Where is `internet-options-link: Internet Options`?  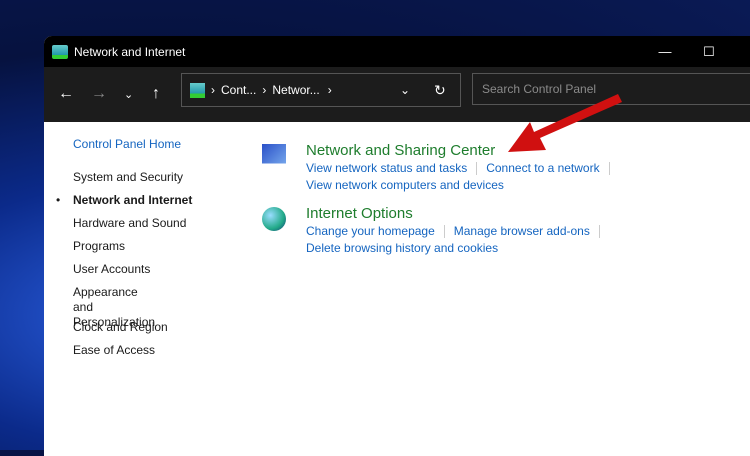
internet-options-link: Internet Options is located at coordinates (466, 213).